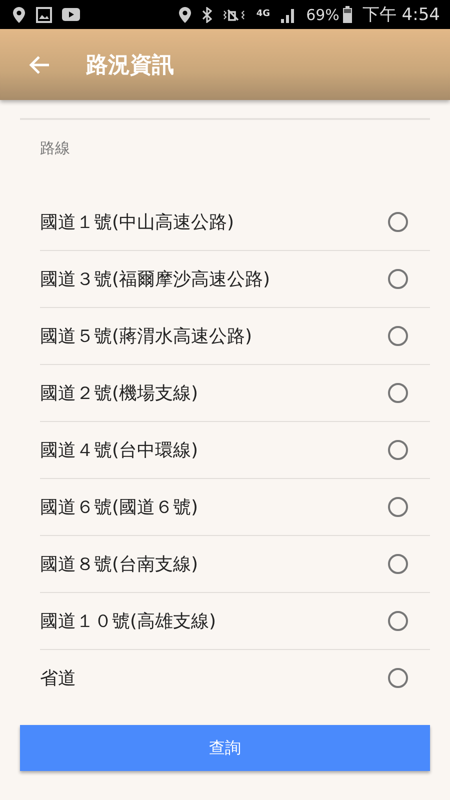 The width and height of the screenshot is (450, 800). What do you see at coordinates (119, 564) in the screenshot?
I see `route-label: 國道８號(台南支線)` at bounding box center [119, 564].